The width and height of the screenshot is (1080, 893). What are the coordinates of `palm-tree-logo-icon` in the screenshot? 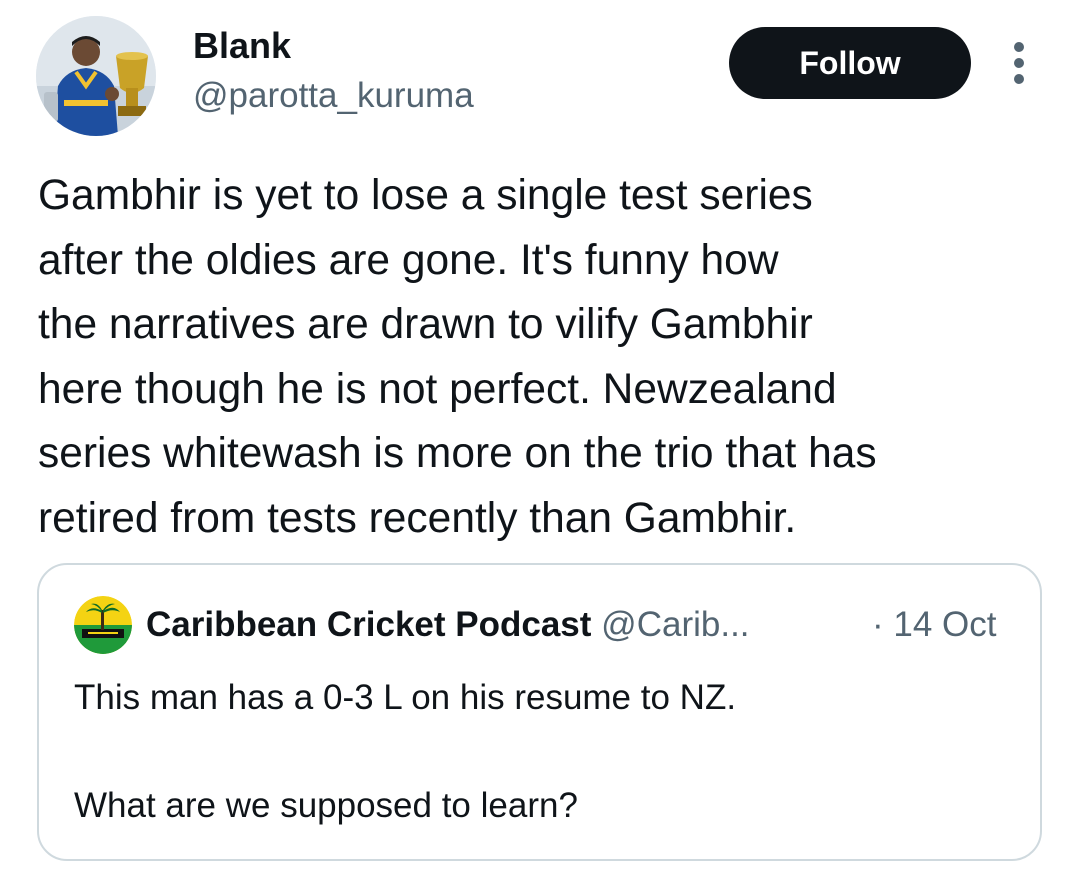 It's located at (103, 625).